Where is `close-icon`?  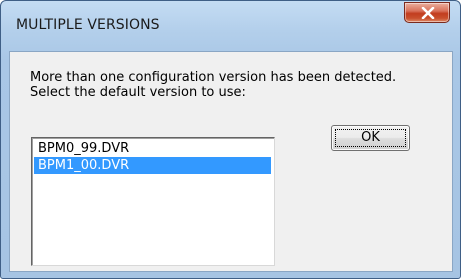 close-icon is located at coordinates (428, 13).